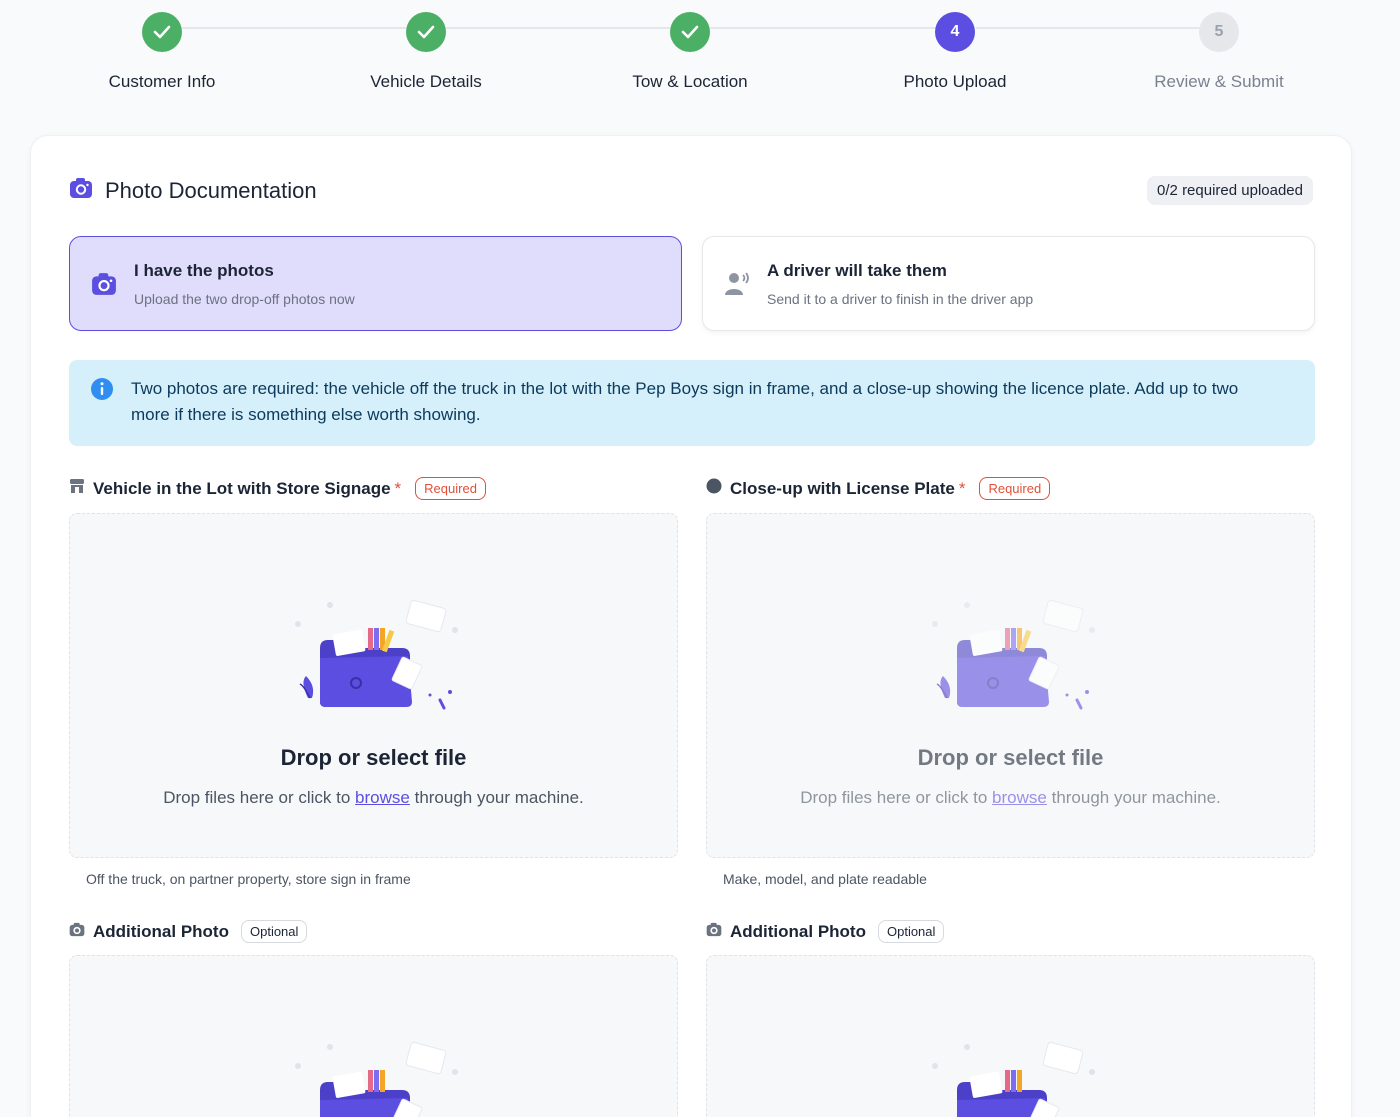 This screenshot has height=1117, width=1400. I want to click on magnifier-icon, so click(714, 488).